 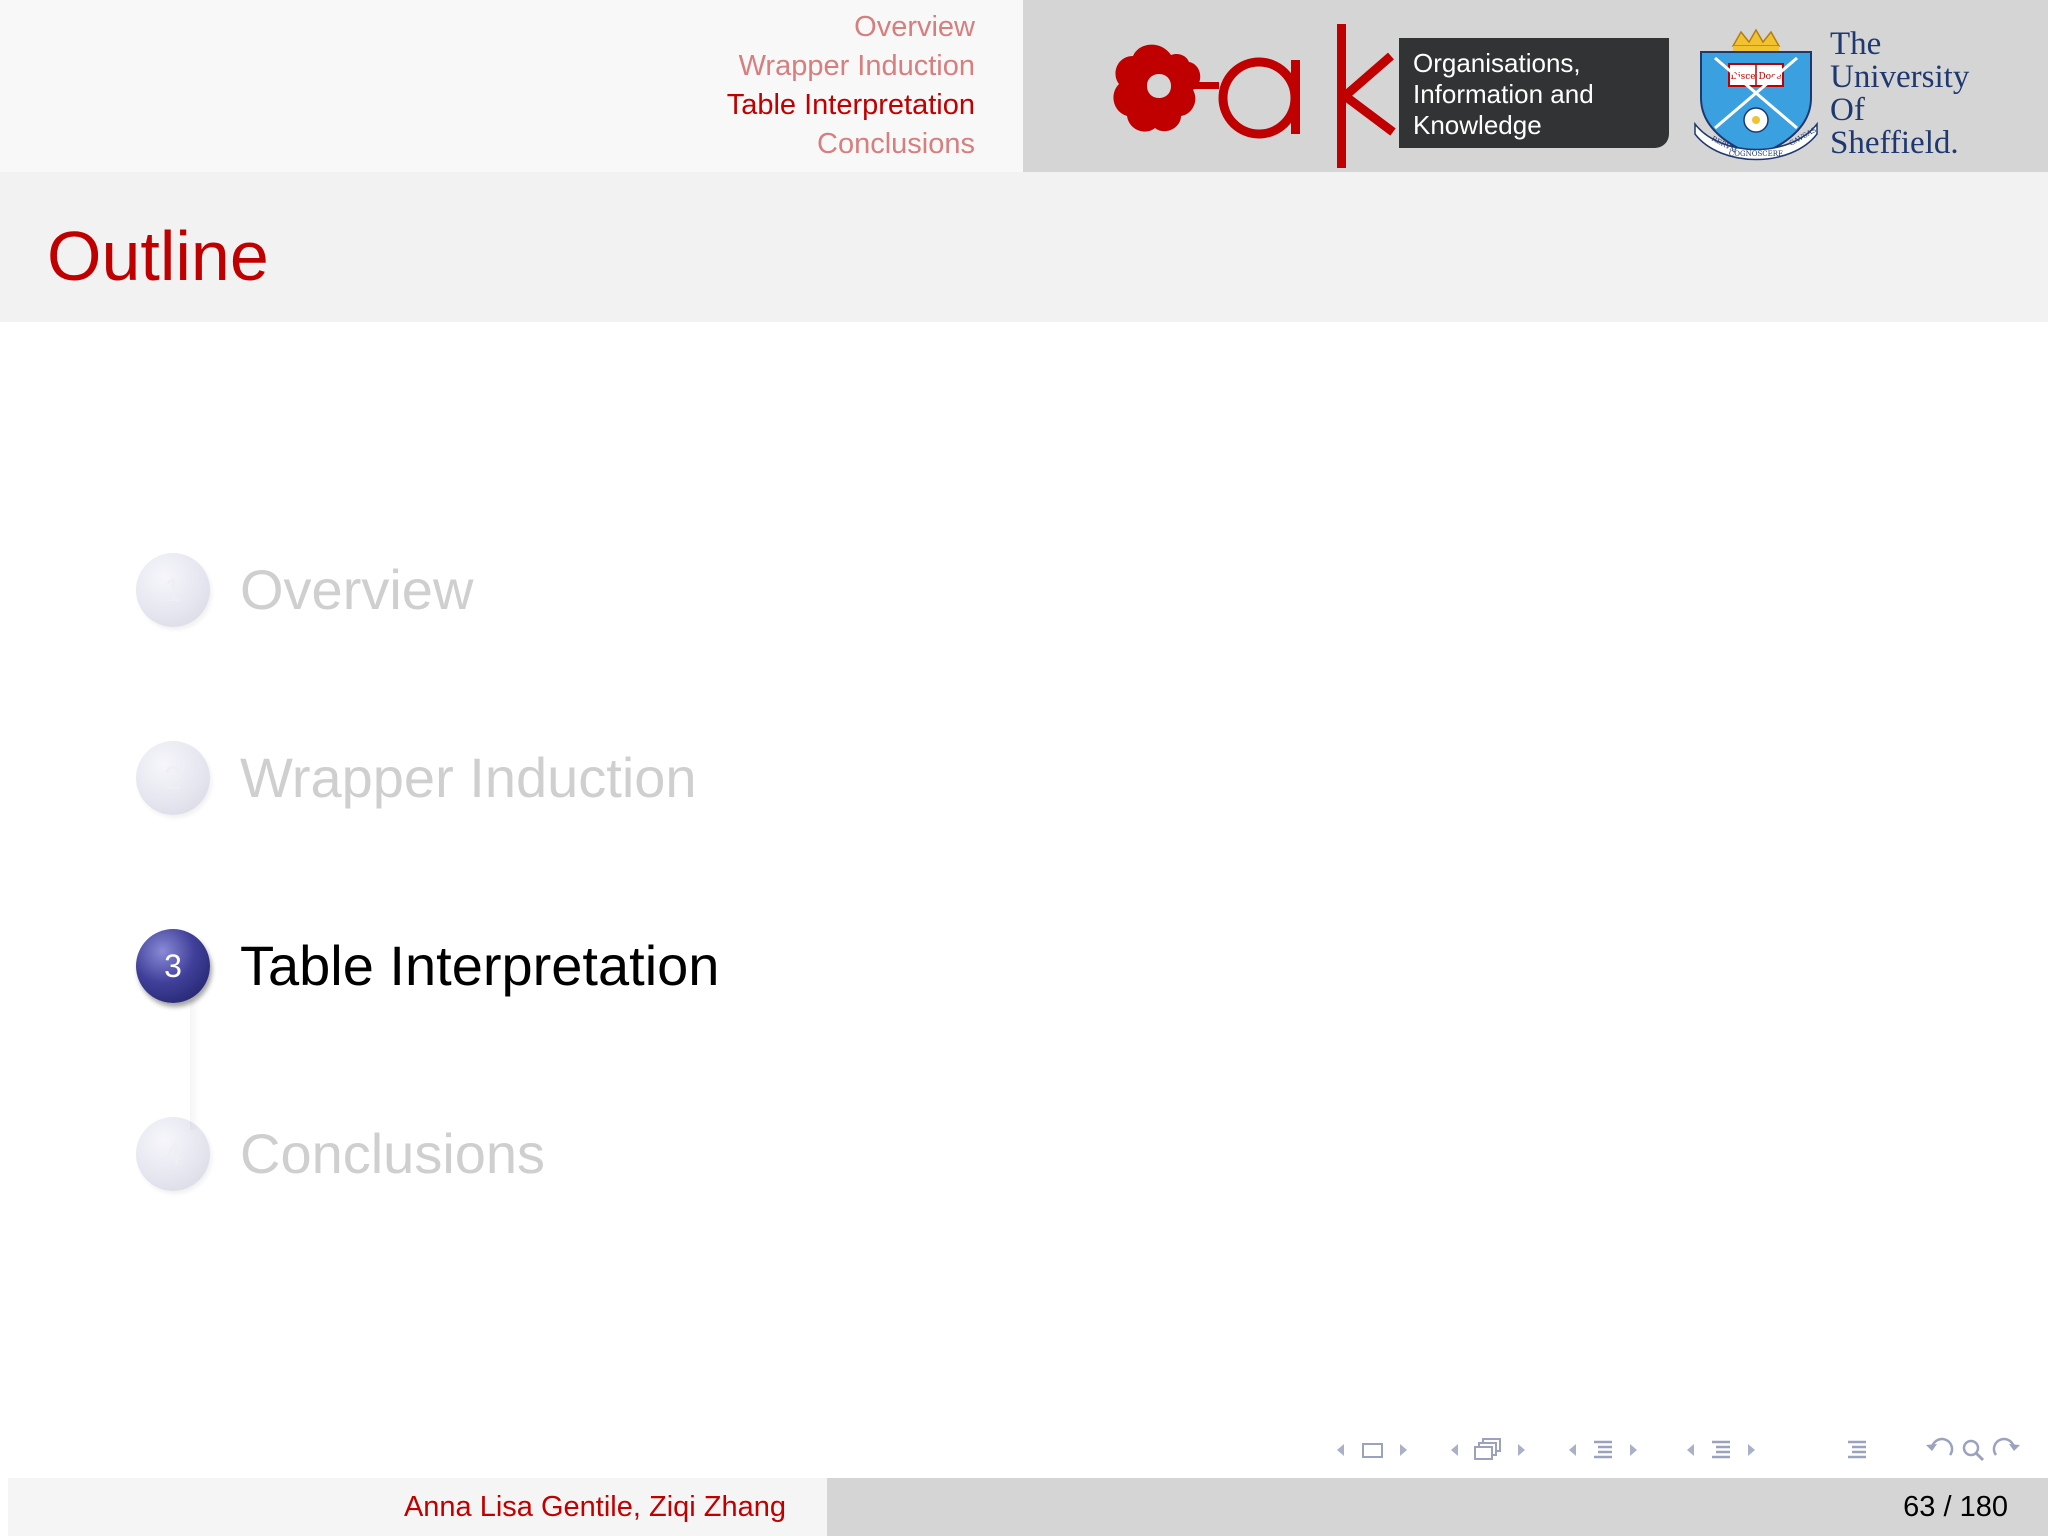 I want to click on university-name: The University Of Sheffield., so click(x=1900, y=93).